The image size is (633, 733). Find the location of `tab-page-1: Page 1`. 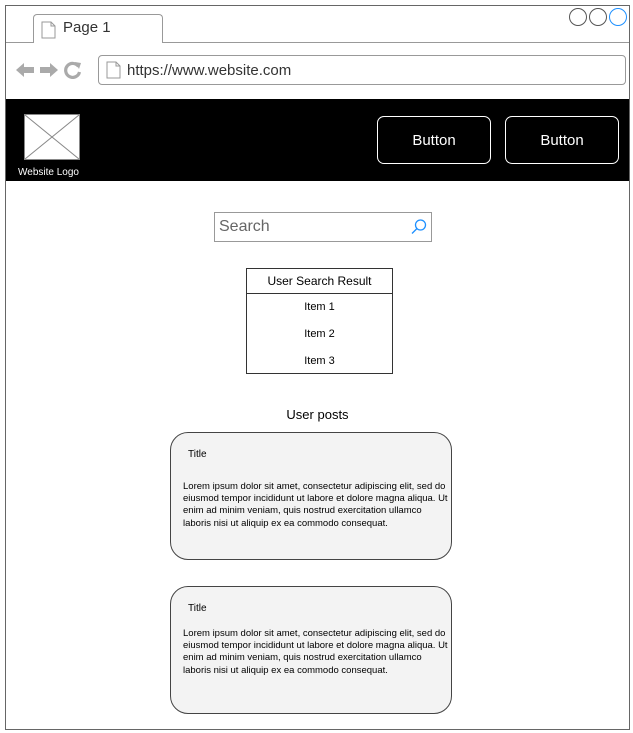

tab-page-1: Page 1 is located at coordinates (98, 28).